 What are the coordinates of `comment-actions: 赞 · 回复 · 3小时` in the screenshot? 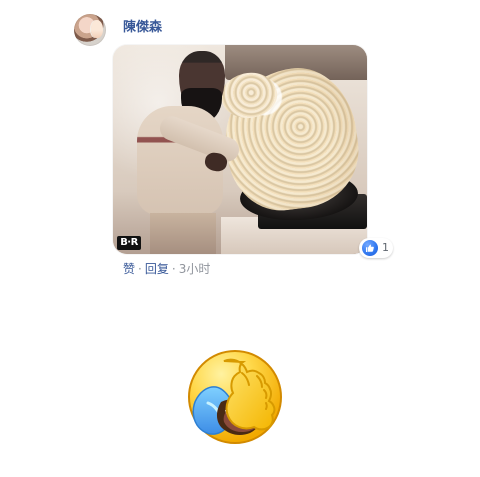 It's located at (166, 269).